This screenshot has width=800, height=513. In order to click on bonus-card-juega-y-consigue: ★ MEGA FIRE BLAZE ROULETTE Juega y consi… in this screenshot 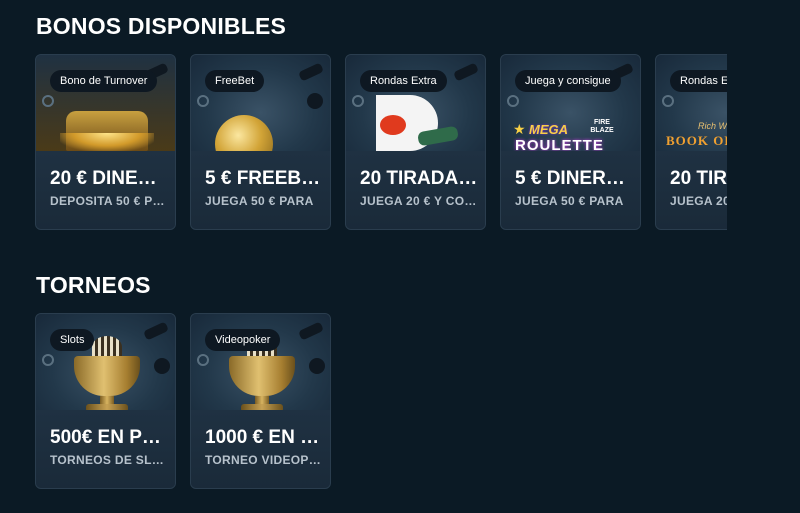, I will do `click(570, 142)`.